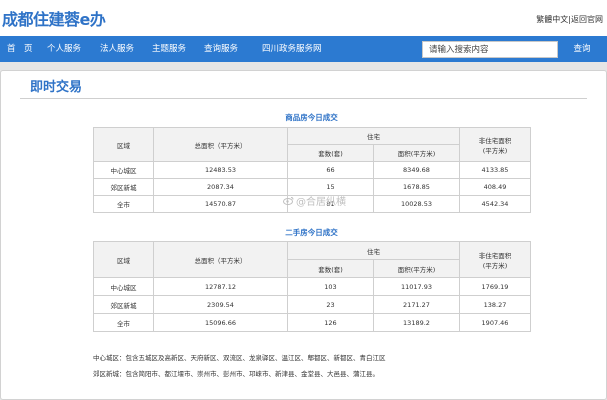  What do you see at coordinates (495, 322) in the screenshot?
I see `cell-non-residential: 1907.46` at bounding box center [495, 322].